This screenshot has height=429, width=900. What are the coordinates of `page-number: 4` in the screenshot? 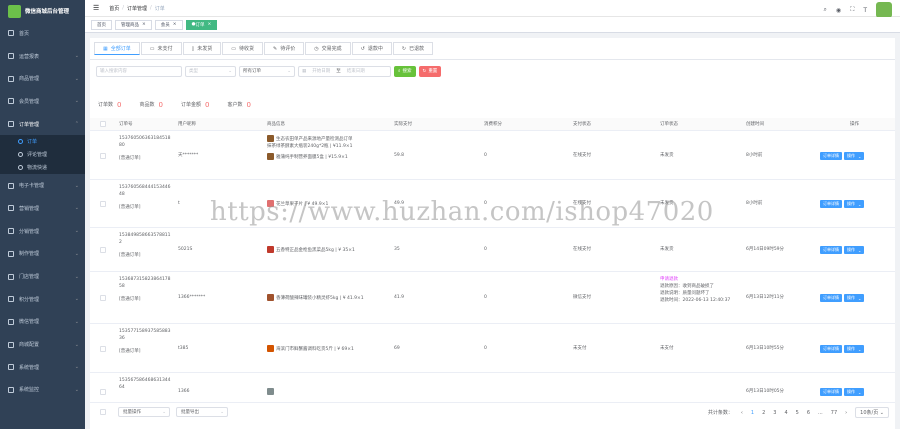 It's located at (785, 413).